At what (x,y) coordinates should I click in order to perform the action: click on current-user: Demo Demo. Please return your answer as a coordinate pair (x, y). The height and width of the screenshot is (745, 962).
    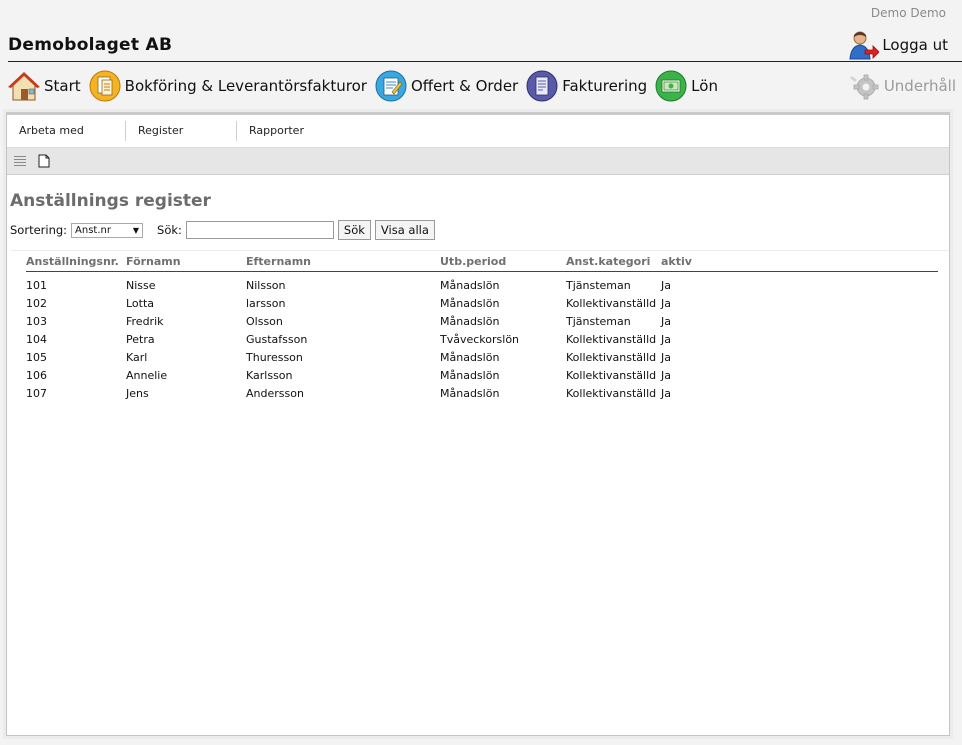
    Looking at the image, I should click on (908, 13).